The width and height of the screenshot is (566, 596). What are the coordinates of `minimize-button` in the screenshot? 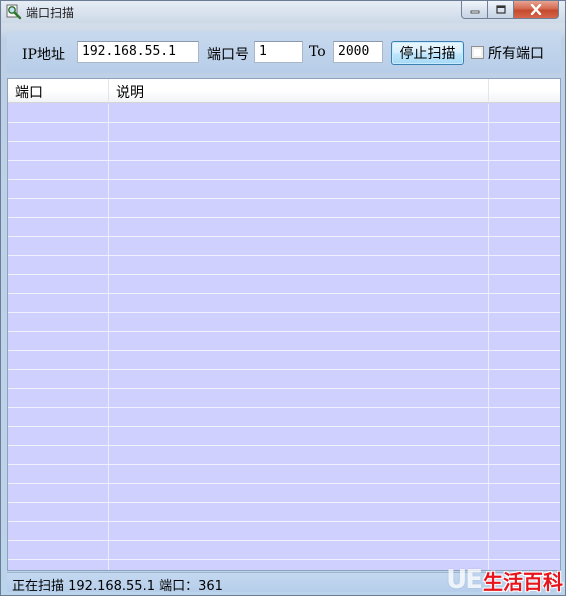 It's located at (474, 10).